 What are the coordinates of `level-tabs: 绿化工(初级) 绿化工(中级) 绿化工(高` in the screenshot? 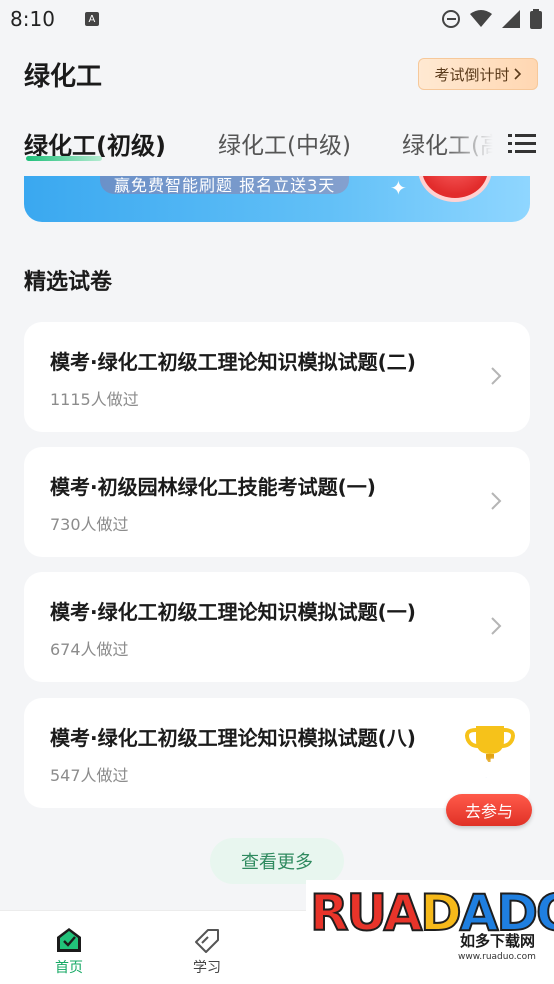 It's located at (277, 146).